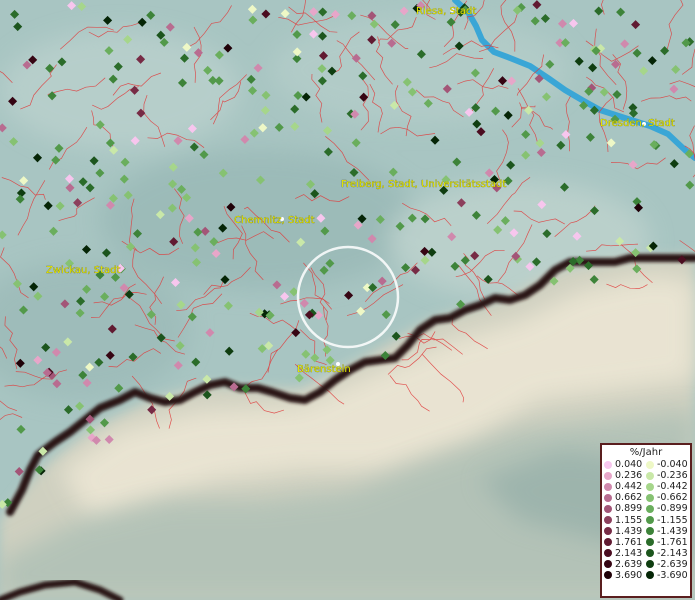 This screenshot has width=695, height=600. I want to click on legend-item-positive: 0.442, so click(625, 486).